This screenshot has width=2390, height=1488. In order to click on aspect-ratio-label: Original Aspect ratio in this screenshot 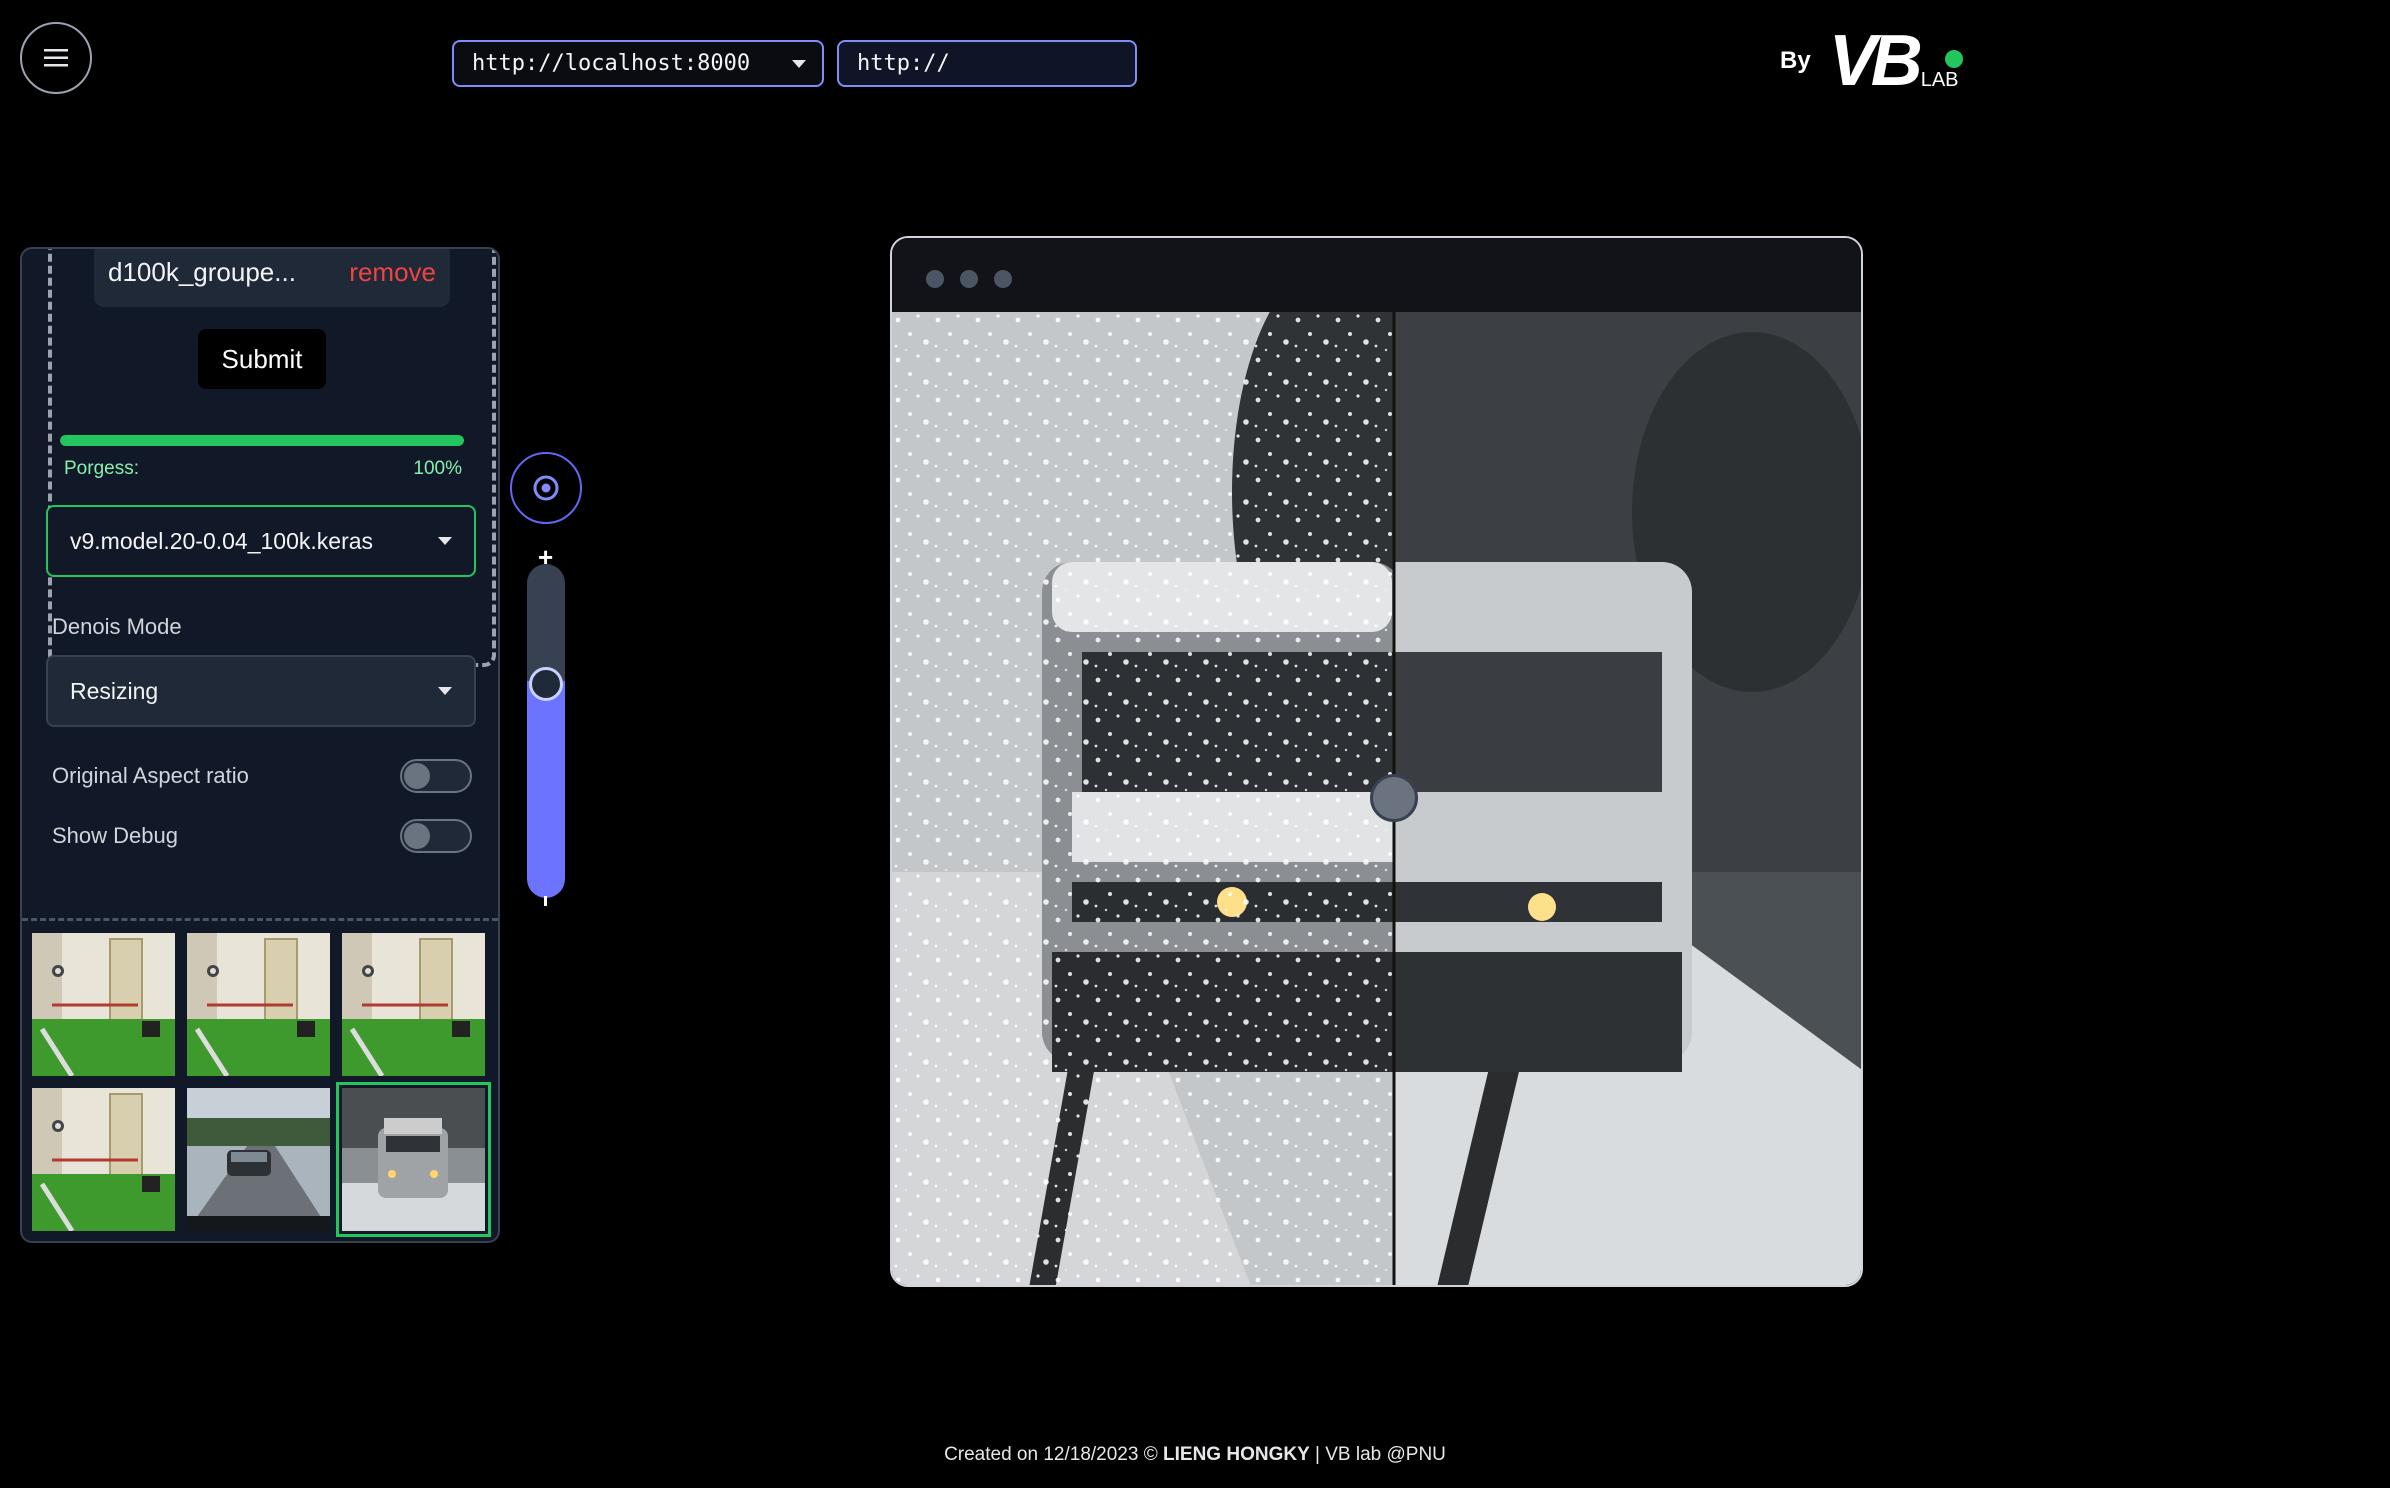, I will do `click(150, 775)`.